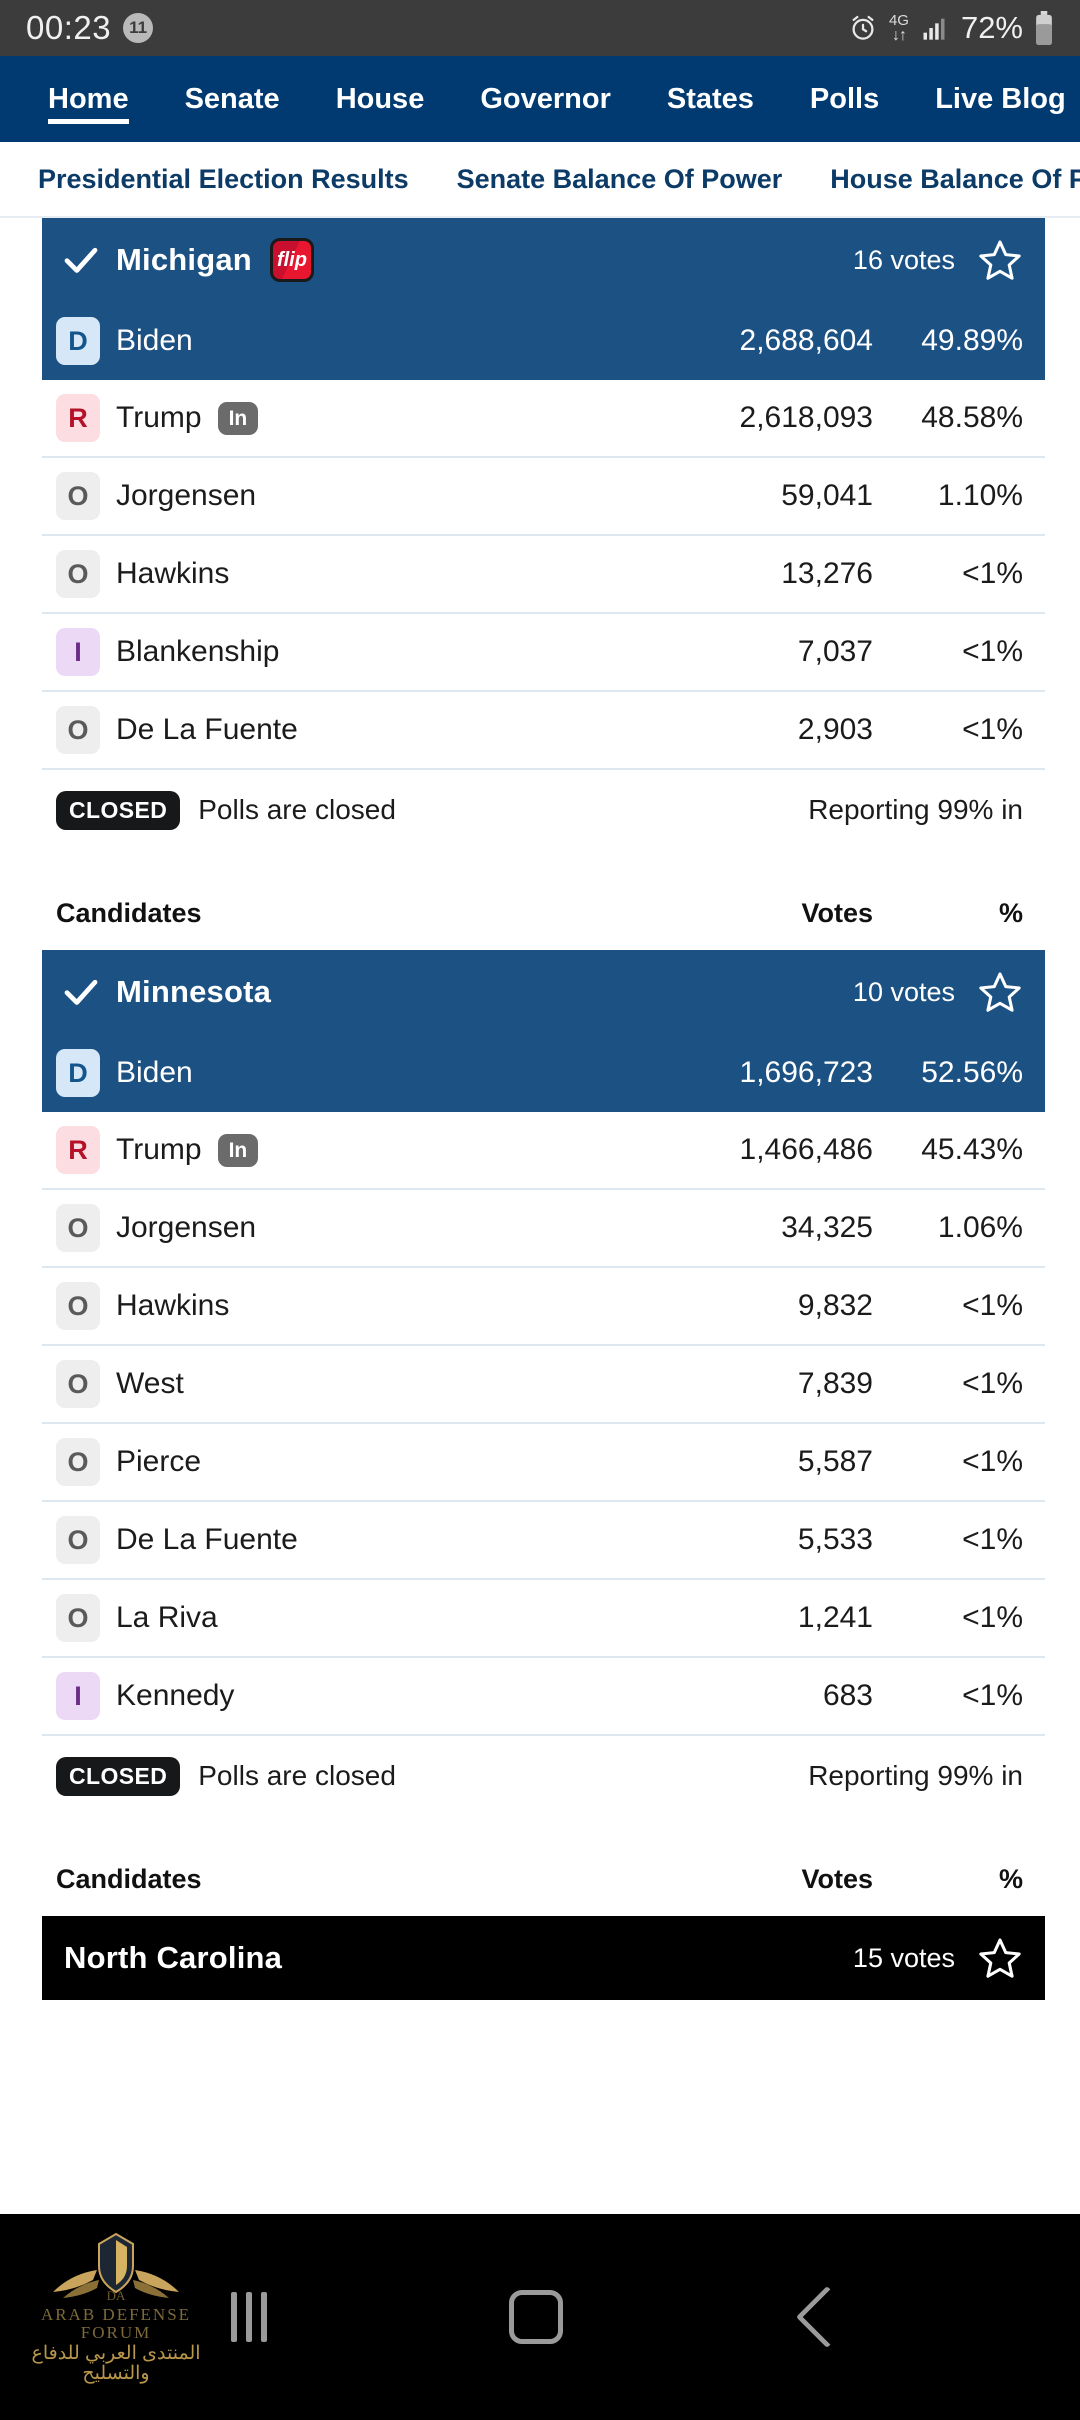 The image size is (1080, 2420). Describe the element at coordinates (620, 179) in the screenshot. I see `subnav-senate-balance-of-power: Senate Balance Of Power` at that location.